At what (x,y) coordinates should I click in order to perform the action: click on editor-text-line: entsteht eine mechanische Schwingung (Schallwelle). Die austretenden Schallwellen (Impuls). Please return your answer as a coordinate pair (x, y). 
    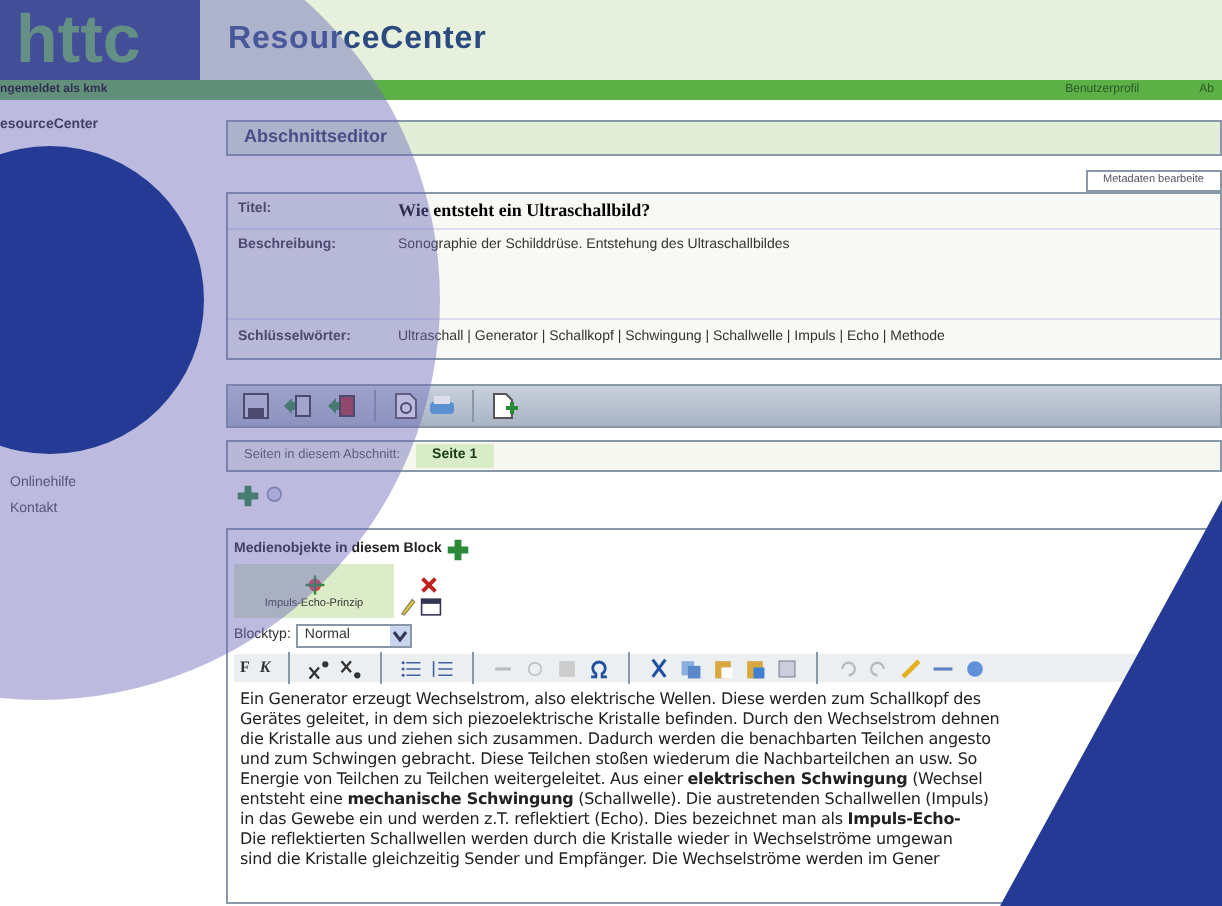
    Looking at the image, I should click on (615, 800).